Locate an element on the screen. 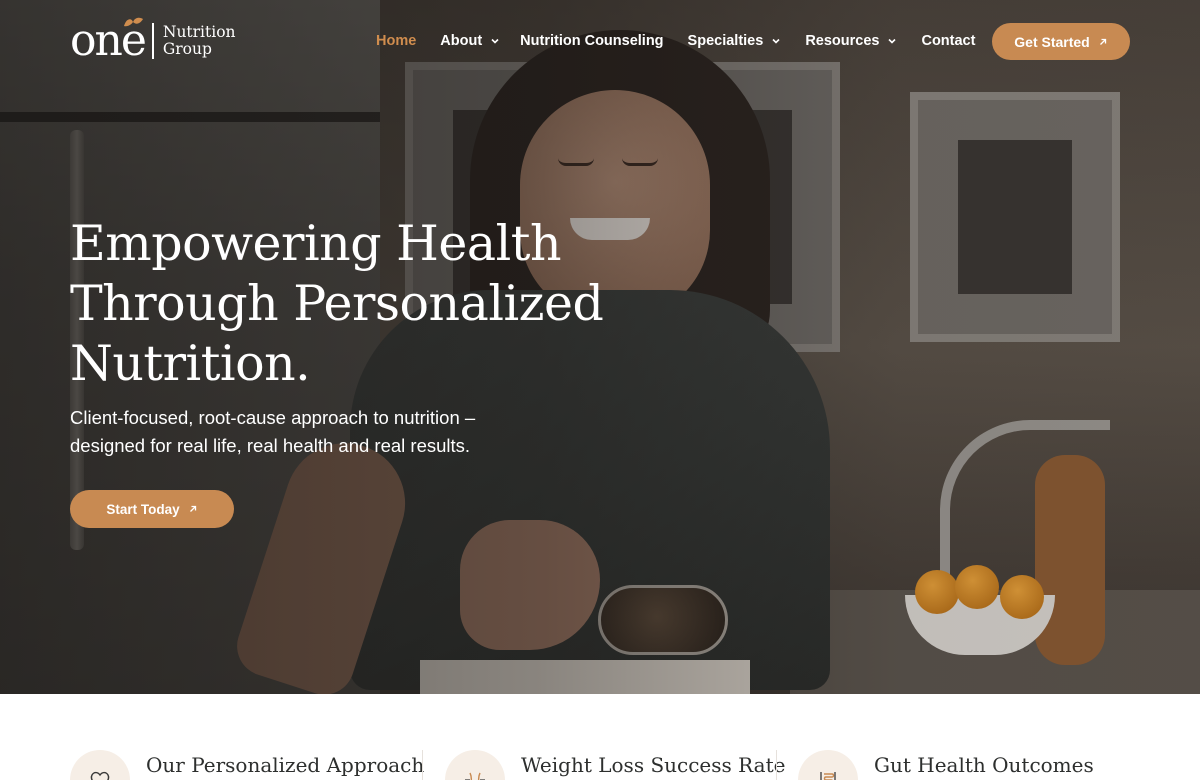 This screenshot has width=1200, height=780. feature-title: Gut Health Outcomes is located at coordinates (984, 765).